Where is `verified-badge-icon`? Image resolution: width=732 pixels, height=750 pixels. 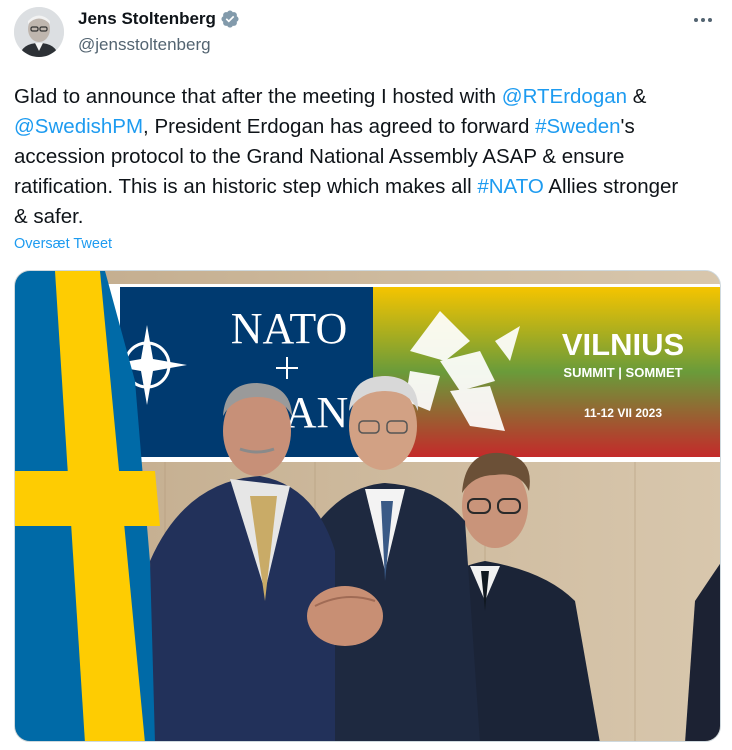
verified-badge-icon is located at coordinates (230, 19).